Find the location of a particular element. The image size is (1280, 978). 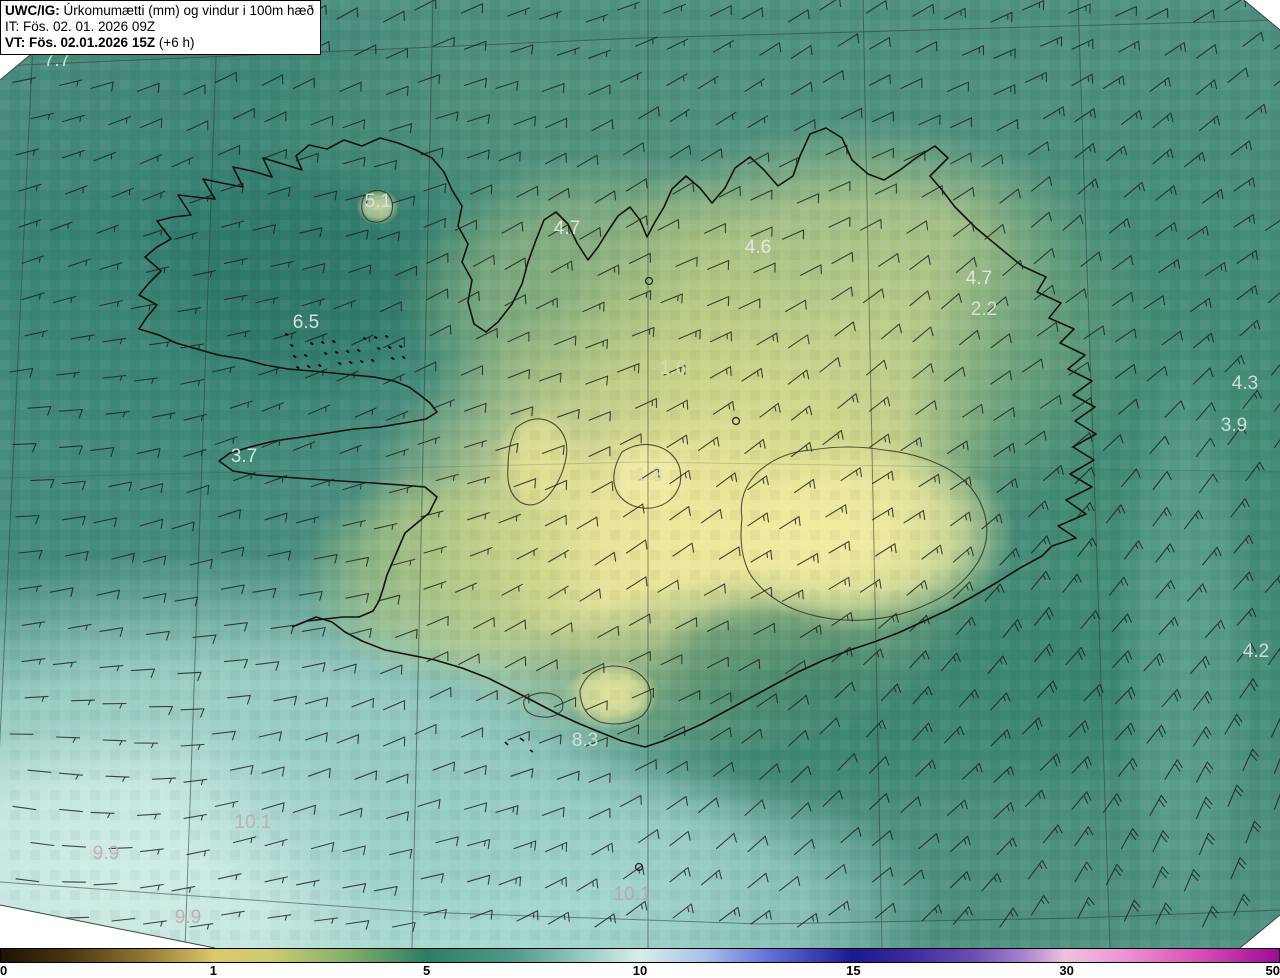

colorbar: 0 1 5 10 15 30 50 is located at coordinates (640, 963).